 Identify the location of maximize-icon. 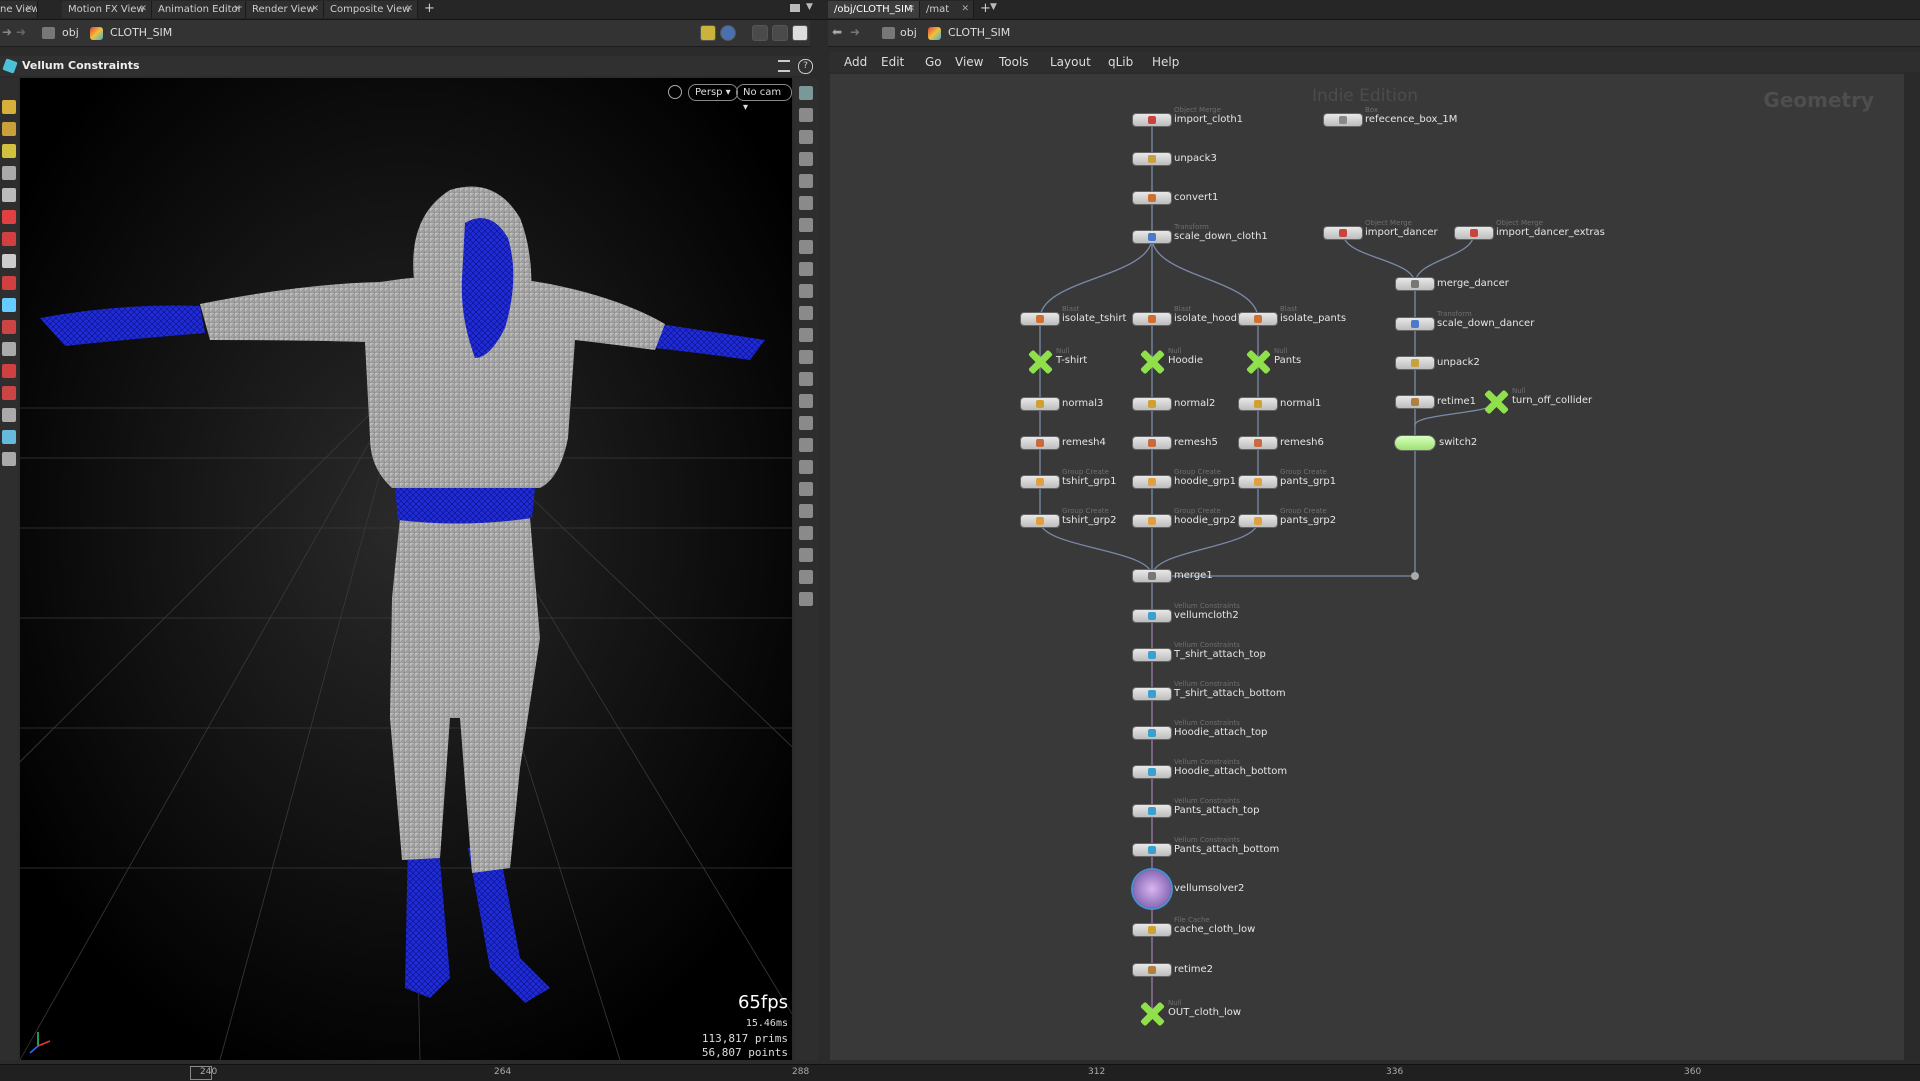
(800, 33).